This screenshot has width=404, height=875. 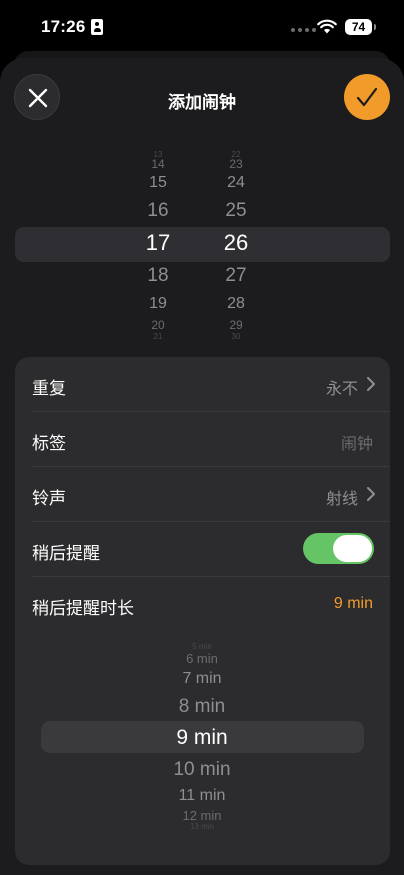 What do you see at coordinates (202, 769) in the screenshot?
I see `snooze-option: 10 min` at bounding box center [202, 769].